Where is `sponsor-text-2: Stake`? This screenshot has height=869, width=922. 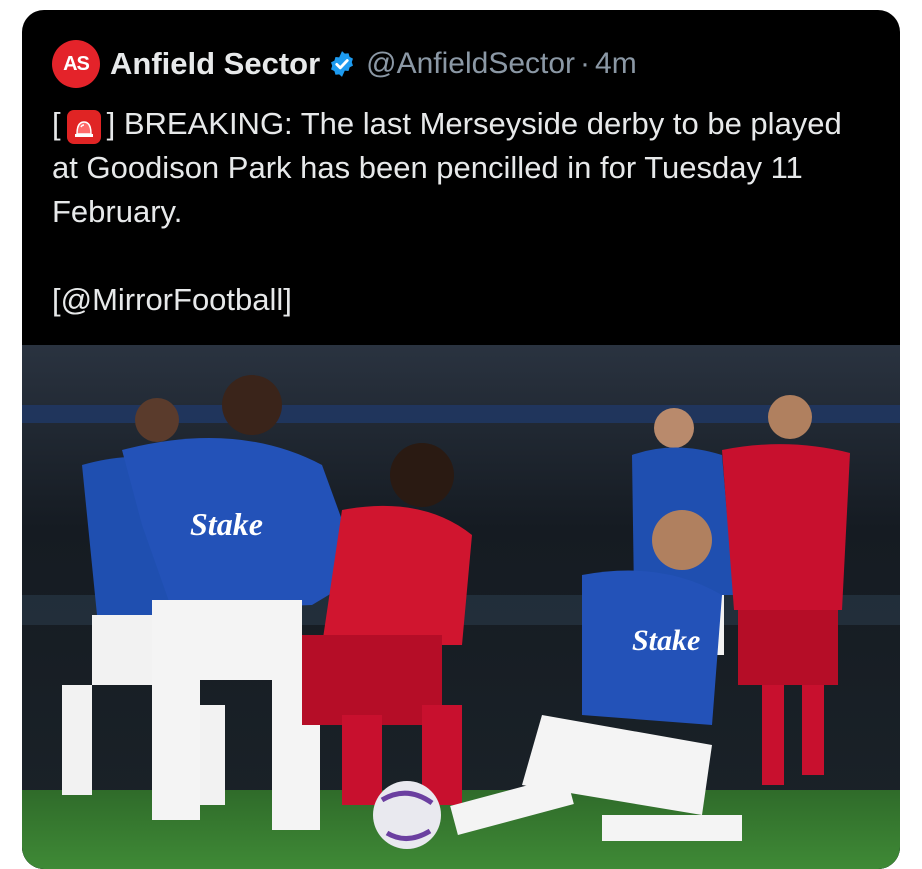 sponsor-text-2: Stake is located at coordinates (666, 640).